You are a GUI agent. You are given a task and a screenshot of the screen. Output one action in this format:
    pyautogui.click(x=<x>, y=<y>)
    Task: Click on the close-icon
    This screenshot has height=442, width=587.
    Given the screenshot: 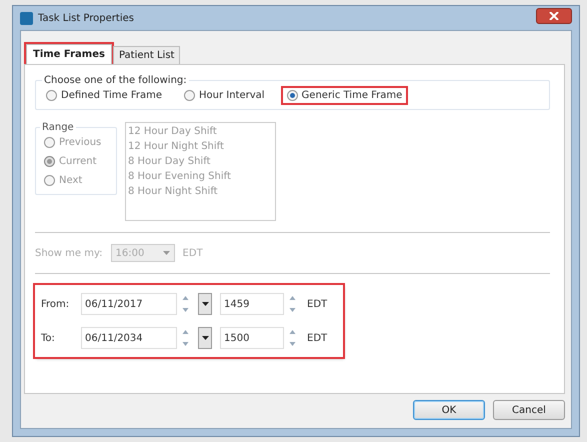 What is the action you would take?
    pyautogui.click(x=554, y=16)
    